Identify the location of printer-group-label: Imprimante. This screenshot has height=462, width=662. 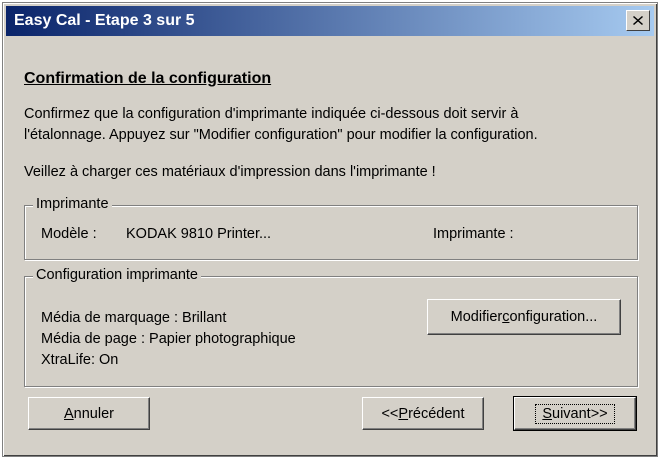
(72, 204).